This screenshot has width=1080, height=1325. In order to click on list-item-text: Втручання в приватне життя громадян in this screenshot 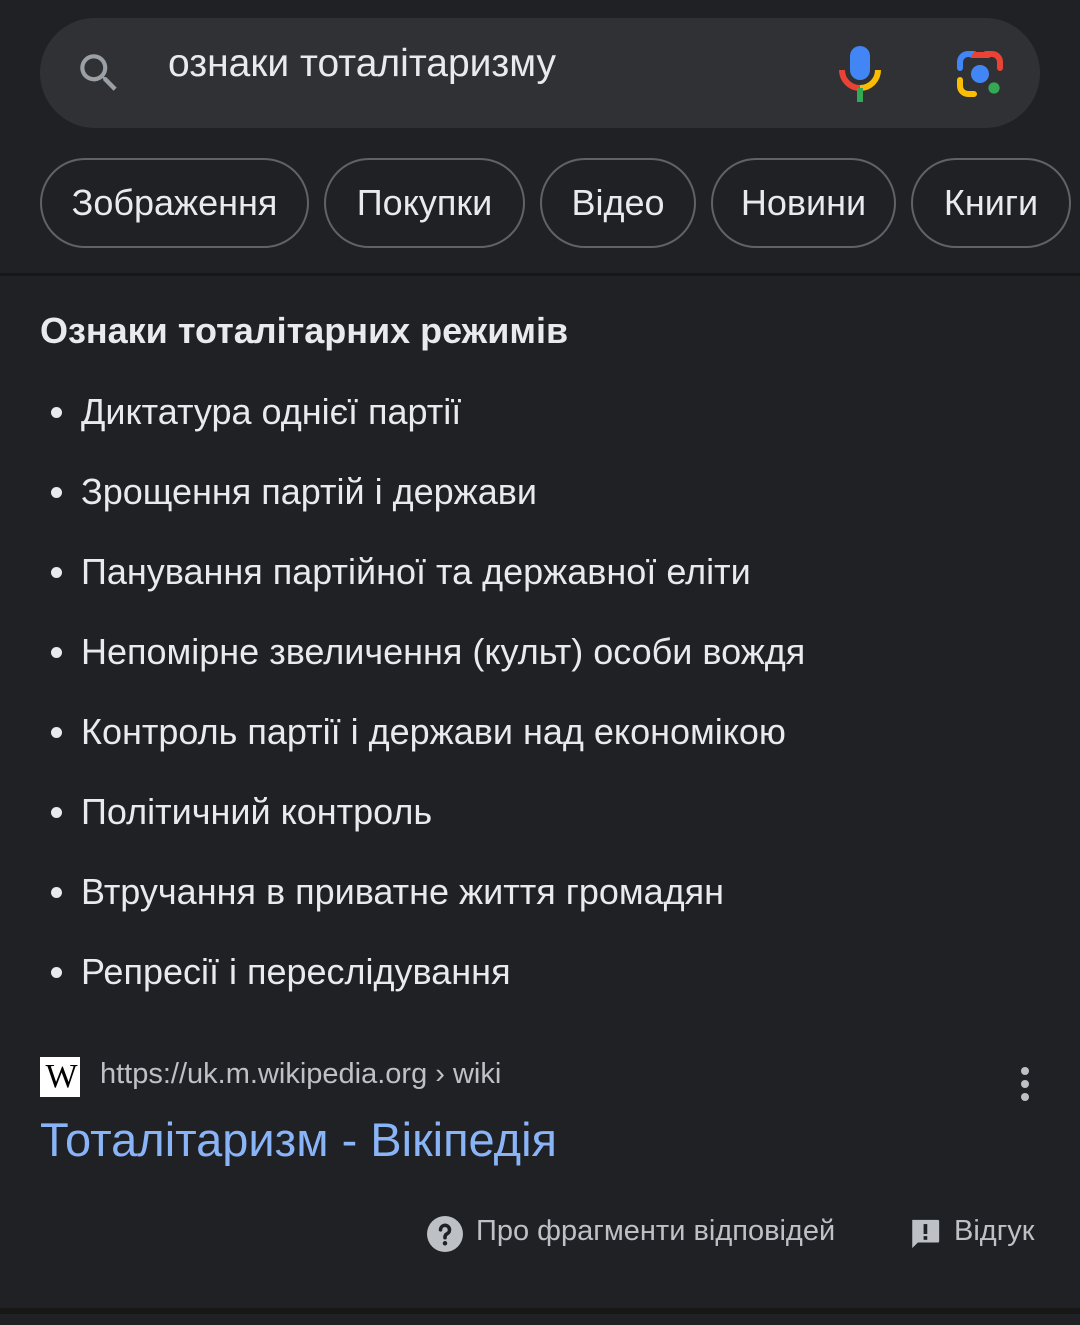, I will do `click(403, 891)`.